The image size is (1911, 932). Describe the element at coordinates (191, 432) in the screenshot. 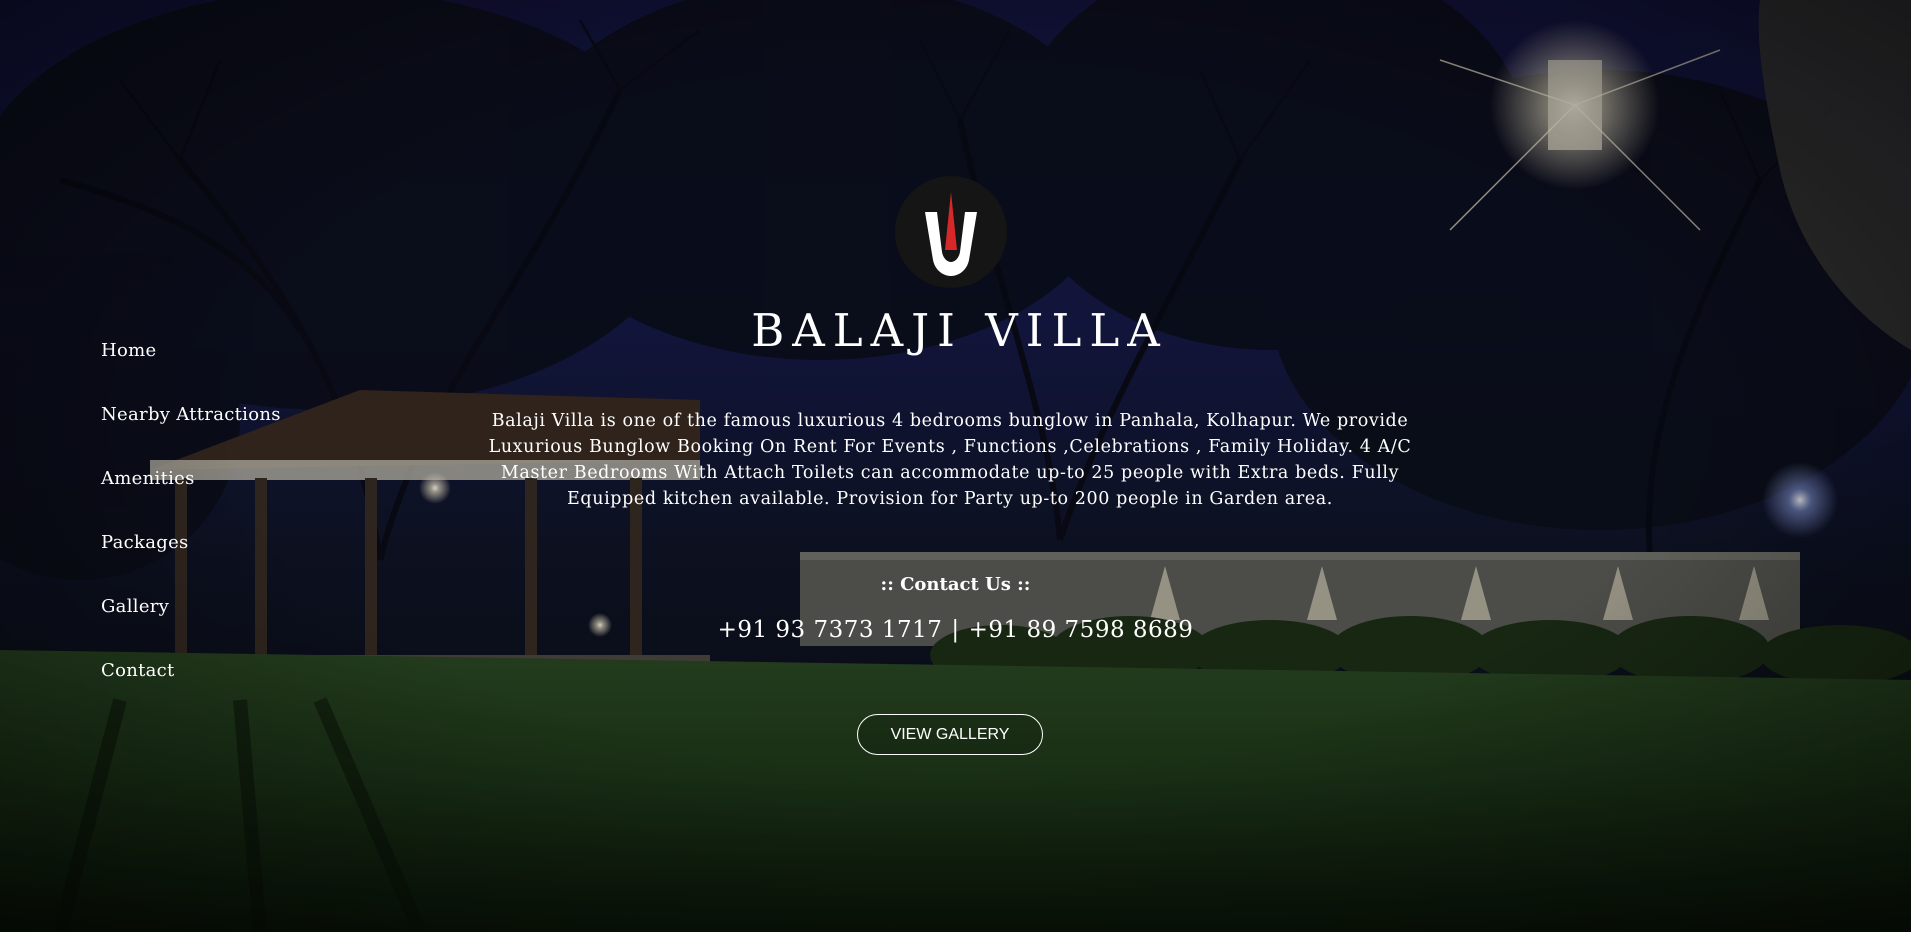

I see `nav-item-nearby-attractions: Nearby Attractions` at that location.